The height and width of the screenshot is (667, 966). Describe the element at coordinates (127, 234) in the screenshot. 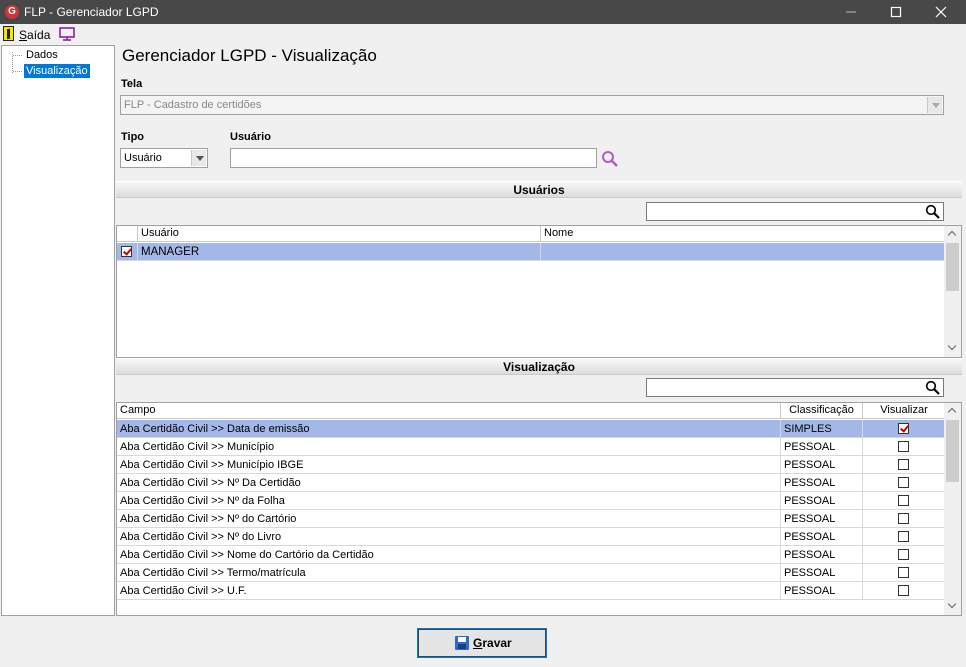

I see `users-header-check` at that location.